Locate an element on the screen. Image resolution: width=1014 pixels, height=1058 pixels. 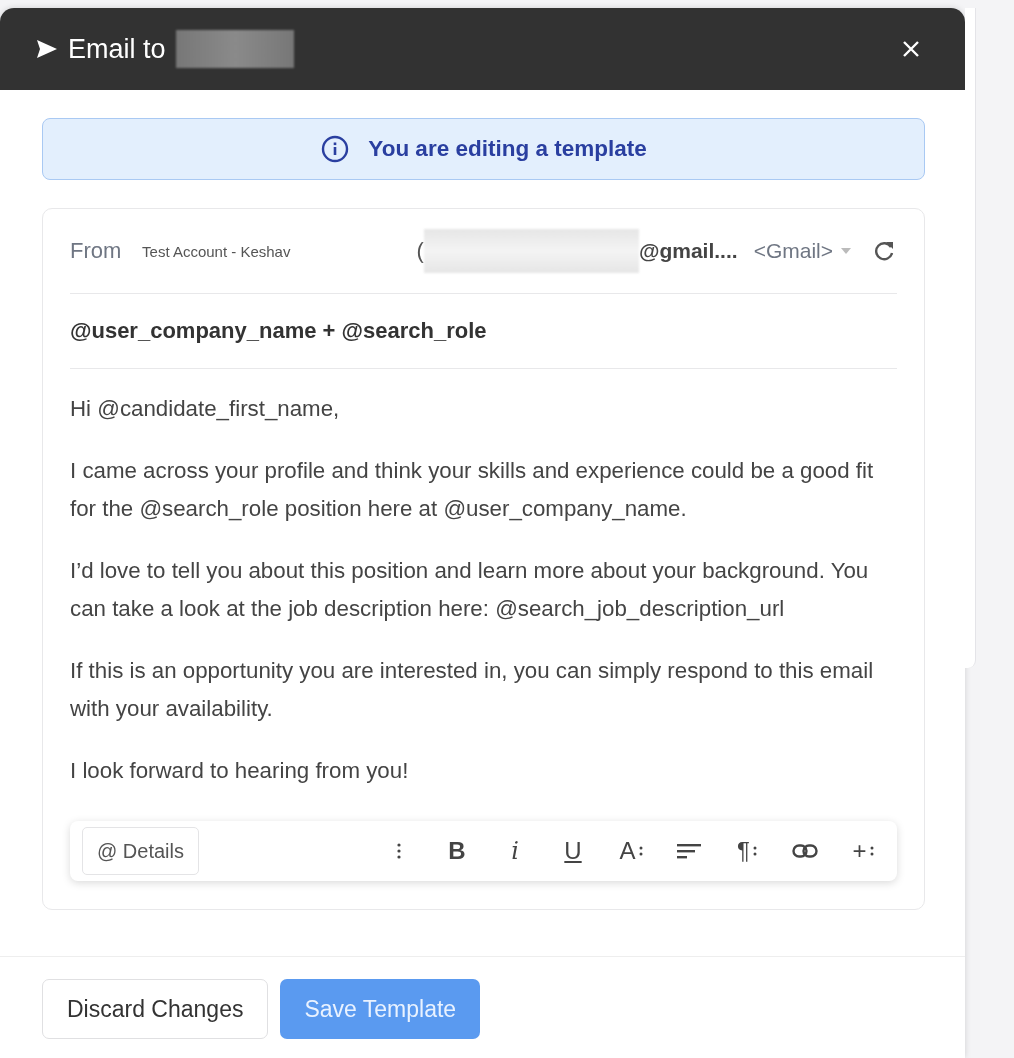
address-text: ( is located at coordinates (420, 251).